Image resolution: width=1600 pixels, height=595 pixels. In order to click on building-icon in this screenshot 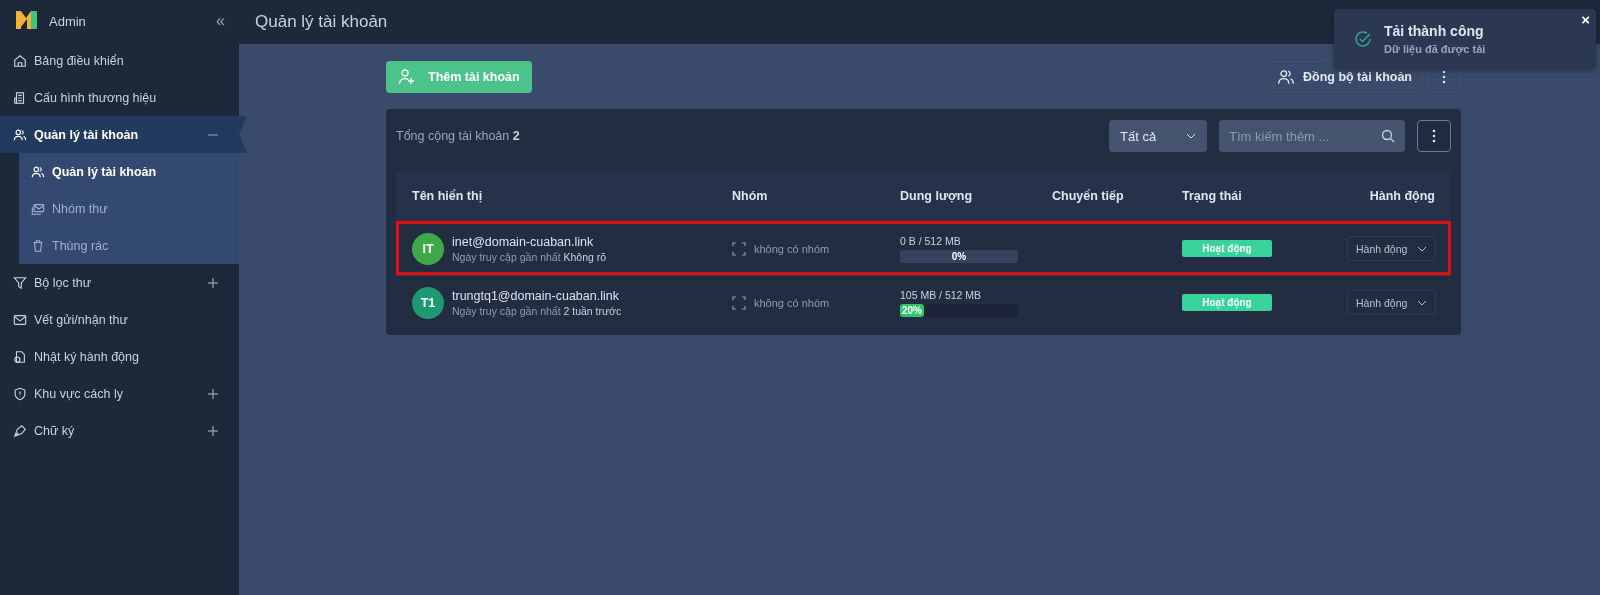, I will do `click(20, 97)`.